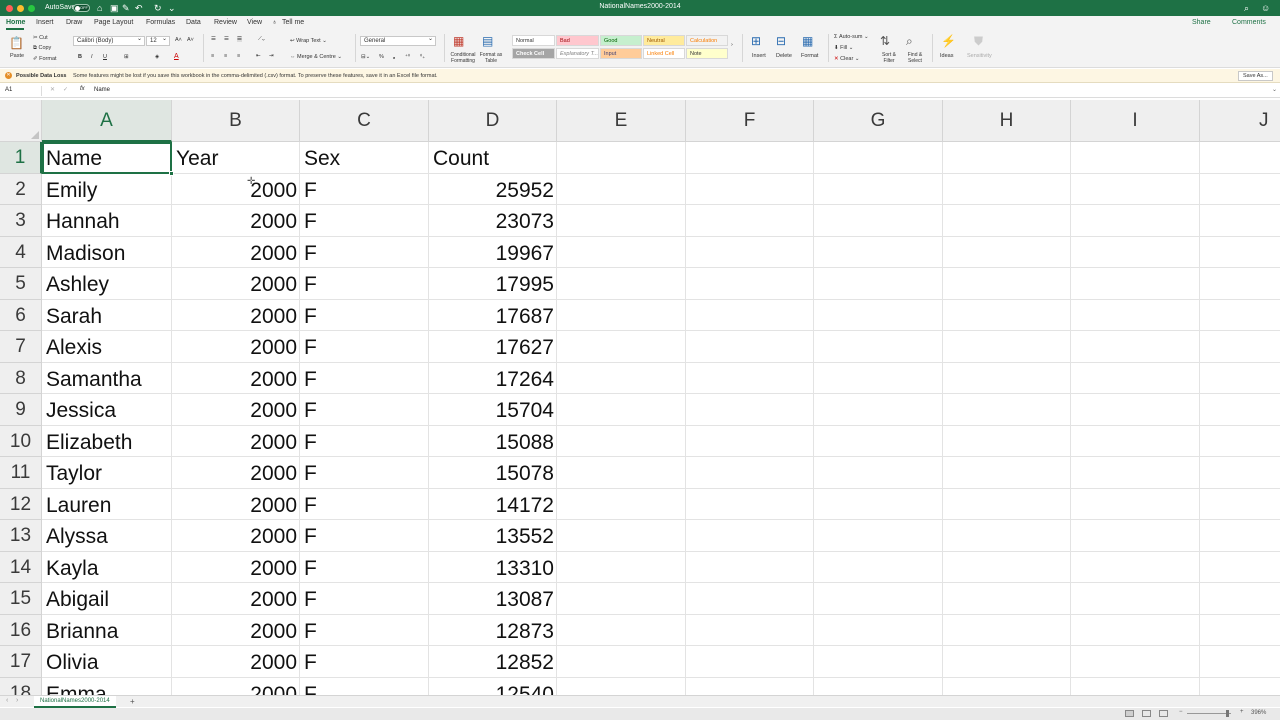  What do you see at coordinates (21, 347) in the screenshot?
I see `row-header-7: 7` at bounding box center [21, 347].